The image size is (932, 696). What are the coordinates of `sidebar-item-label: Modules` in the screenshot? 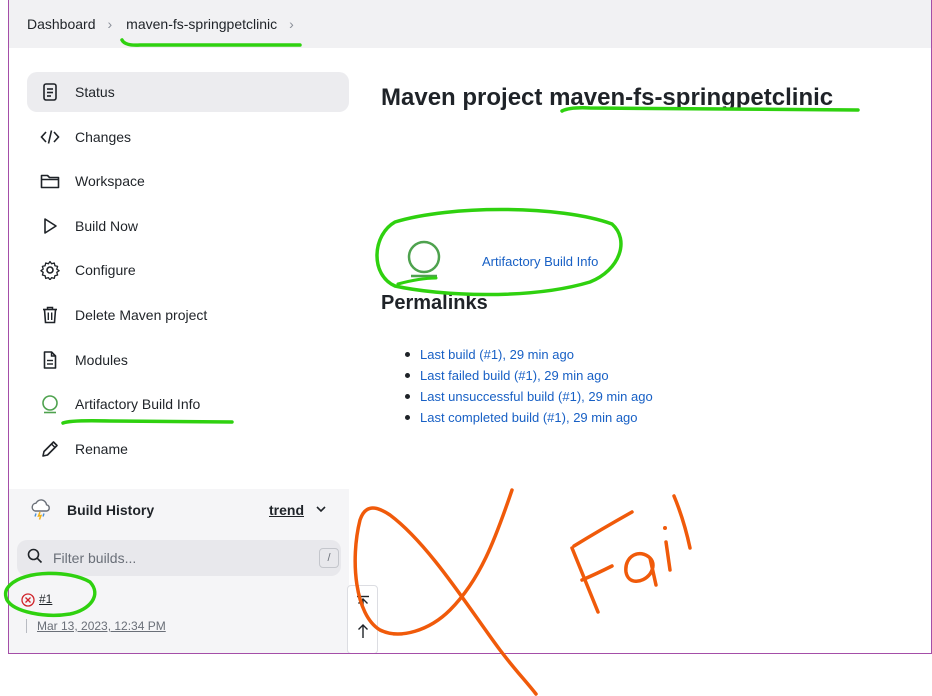 It's located at (101, 359).